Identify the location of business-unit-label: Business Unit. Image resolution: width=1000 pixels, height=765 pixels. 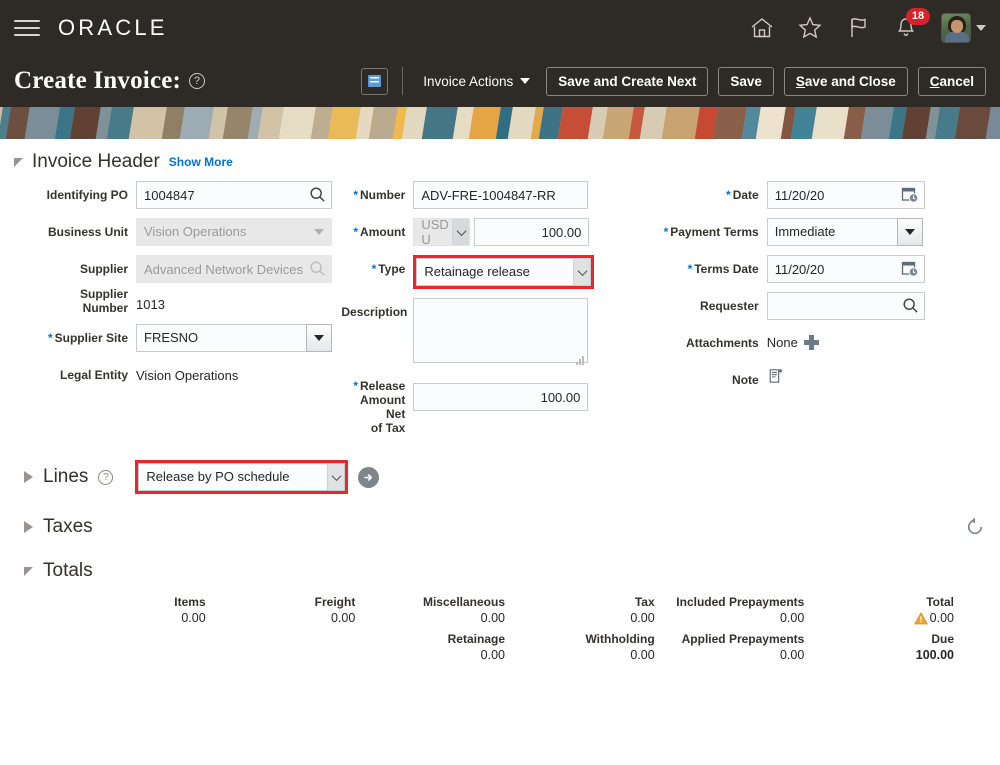
(87, 232).